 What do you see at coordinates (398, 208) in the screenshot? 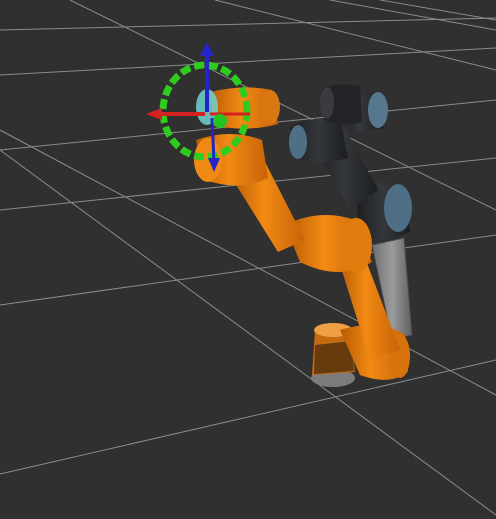
I see `current-elbow-joint` at bounding box center [398, 208].